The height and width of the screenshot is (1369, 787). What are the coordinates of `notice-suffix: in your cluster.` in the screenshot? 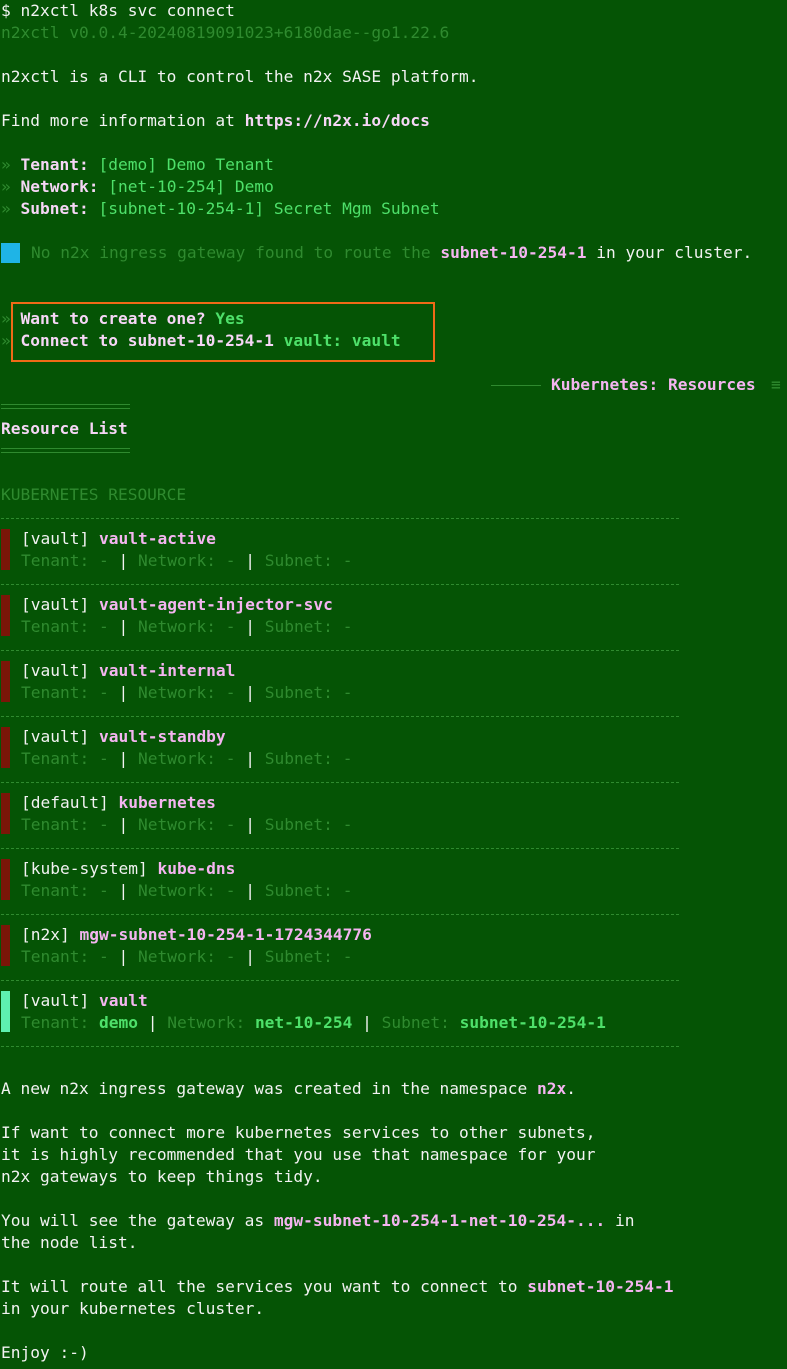 It's located at (669, 252).